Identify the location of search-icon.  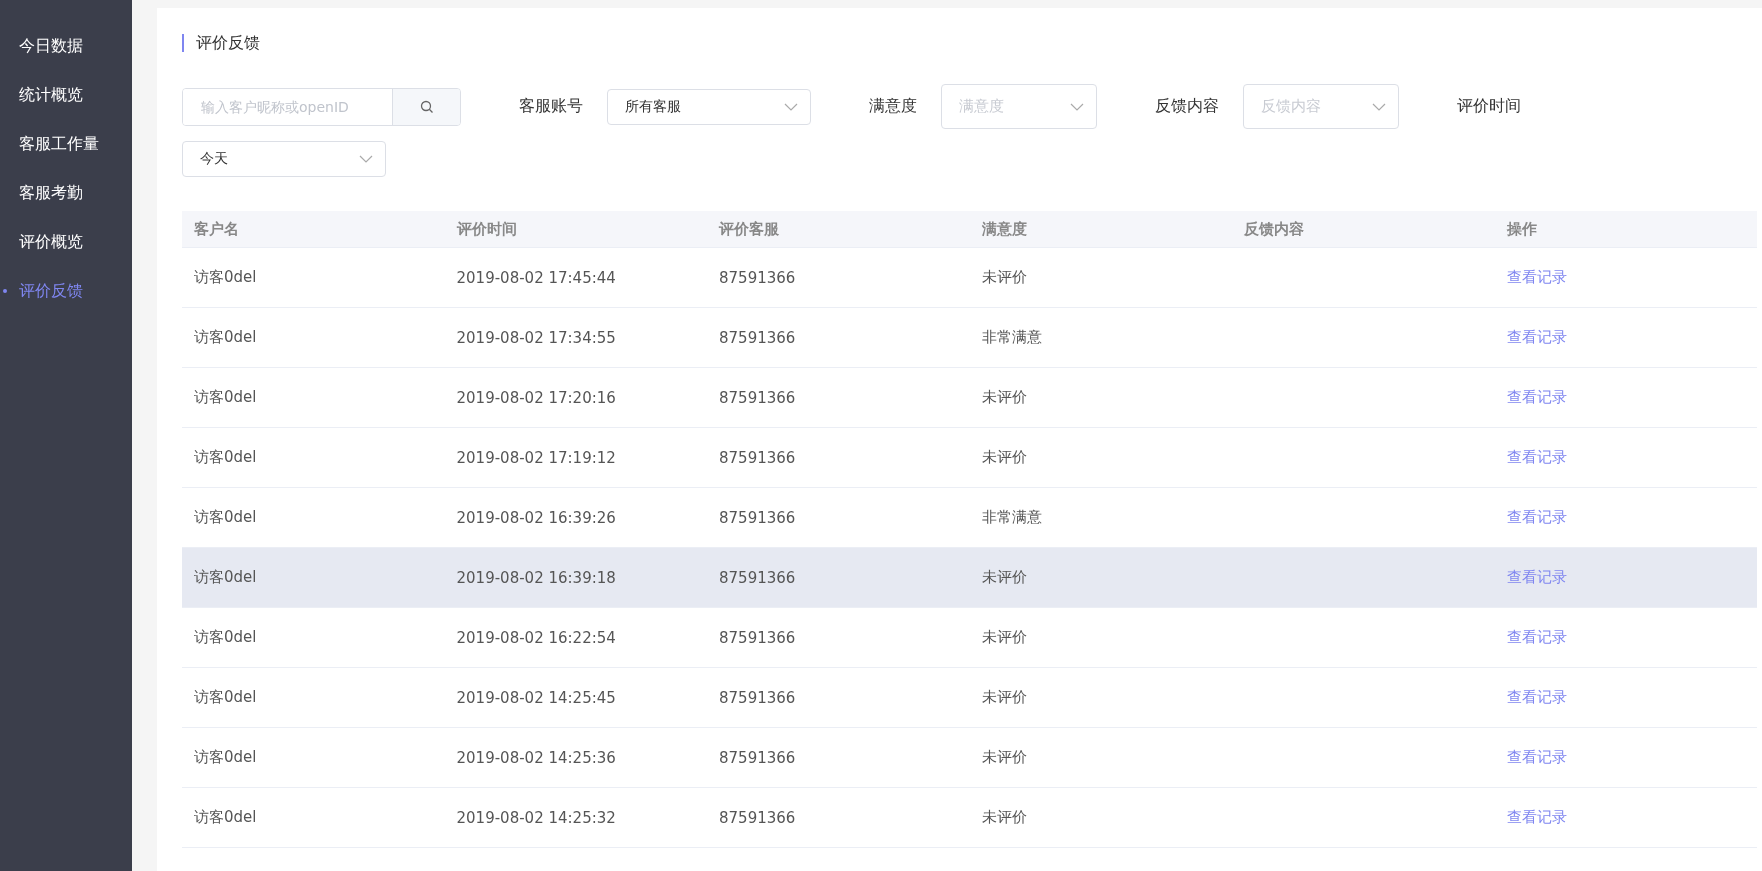
(426, 106).